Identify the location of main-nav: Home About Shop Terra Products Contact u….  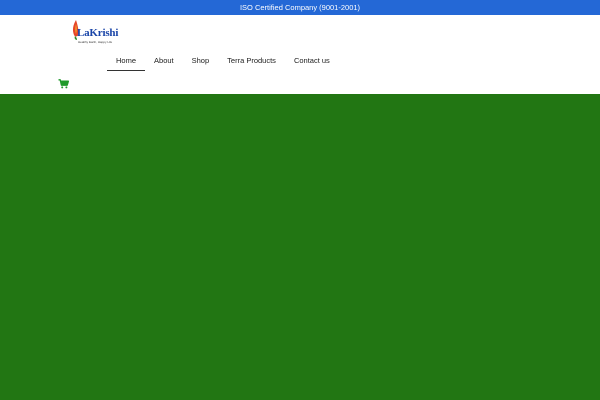
(223, 61).